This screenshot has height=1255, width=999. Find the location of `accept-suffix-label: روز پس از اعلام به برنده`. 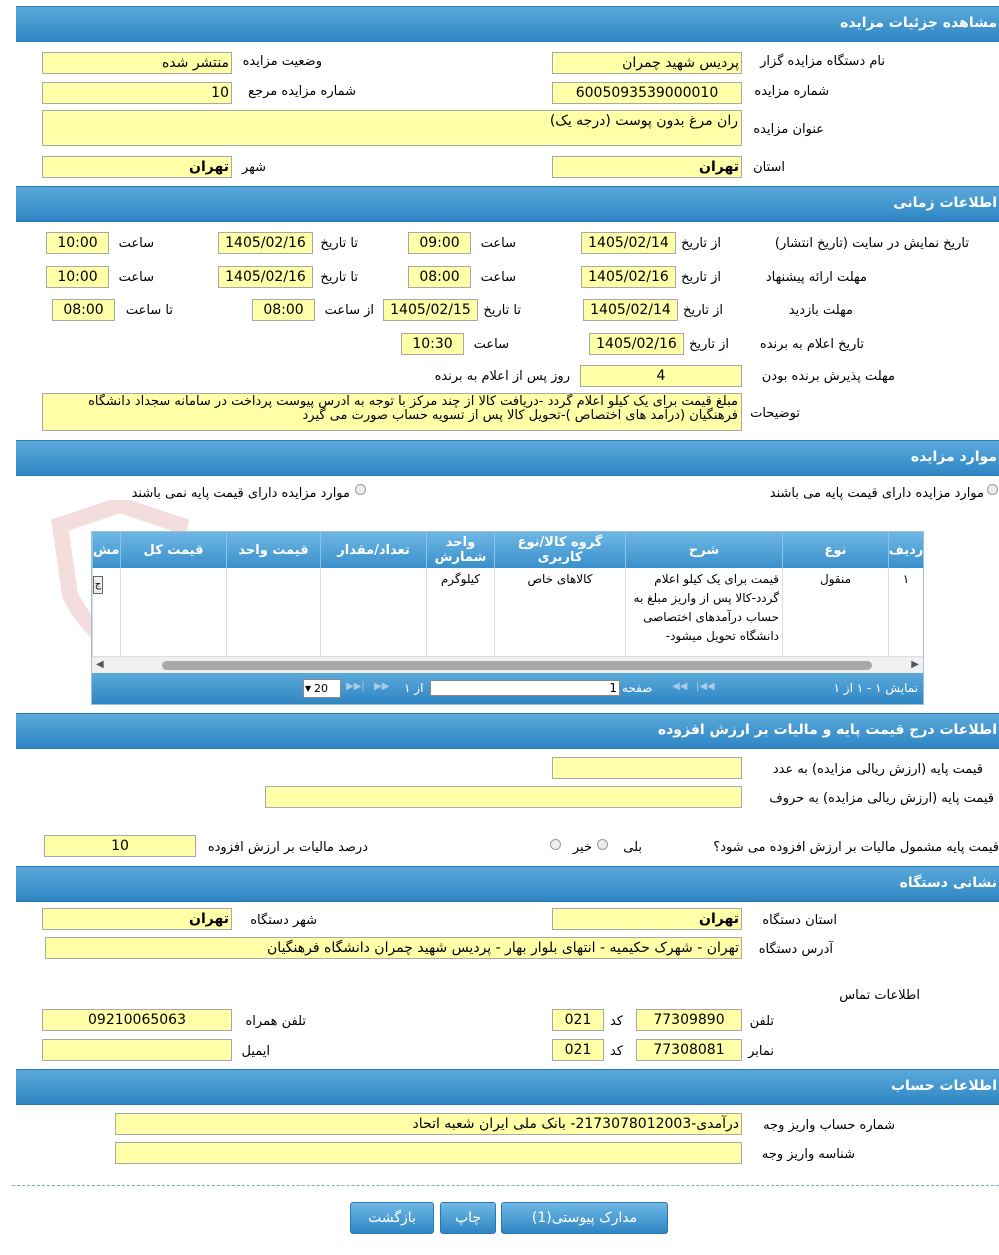

accept-suffix-label: روز پس از اعلام به برنده is located at coordinates (502, 376).